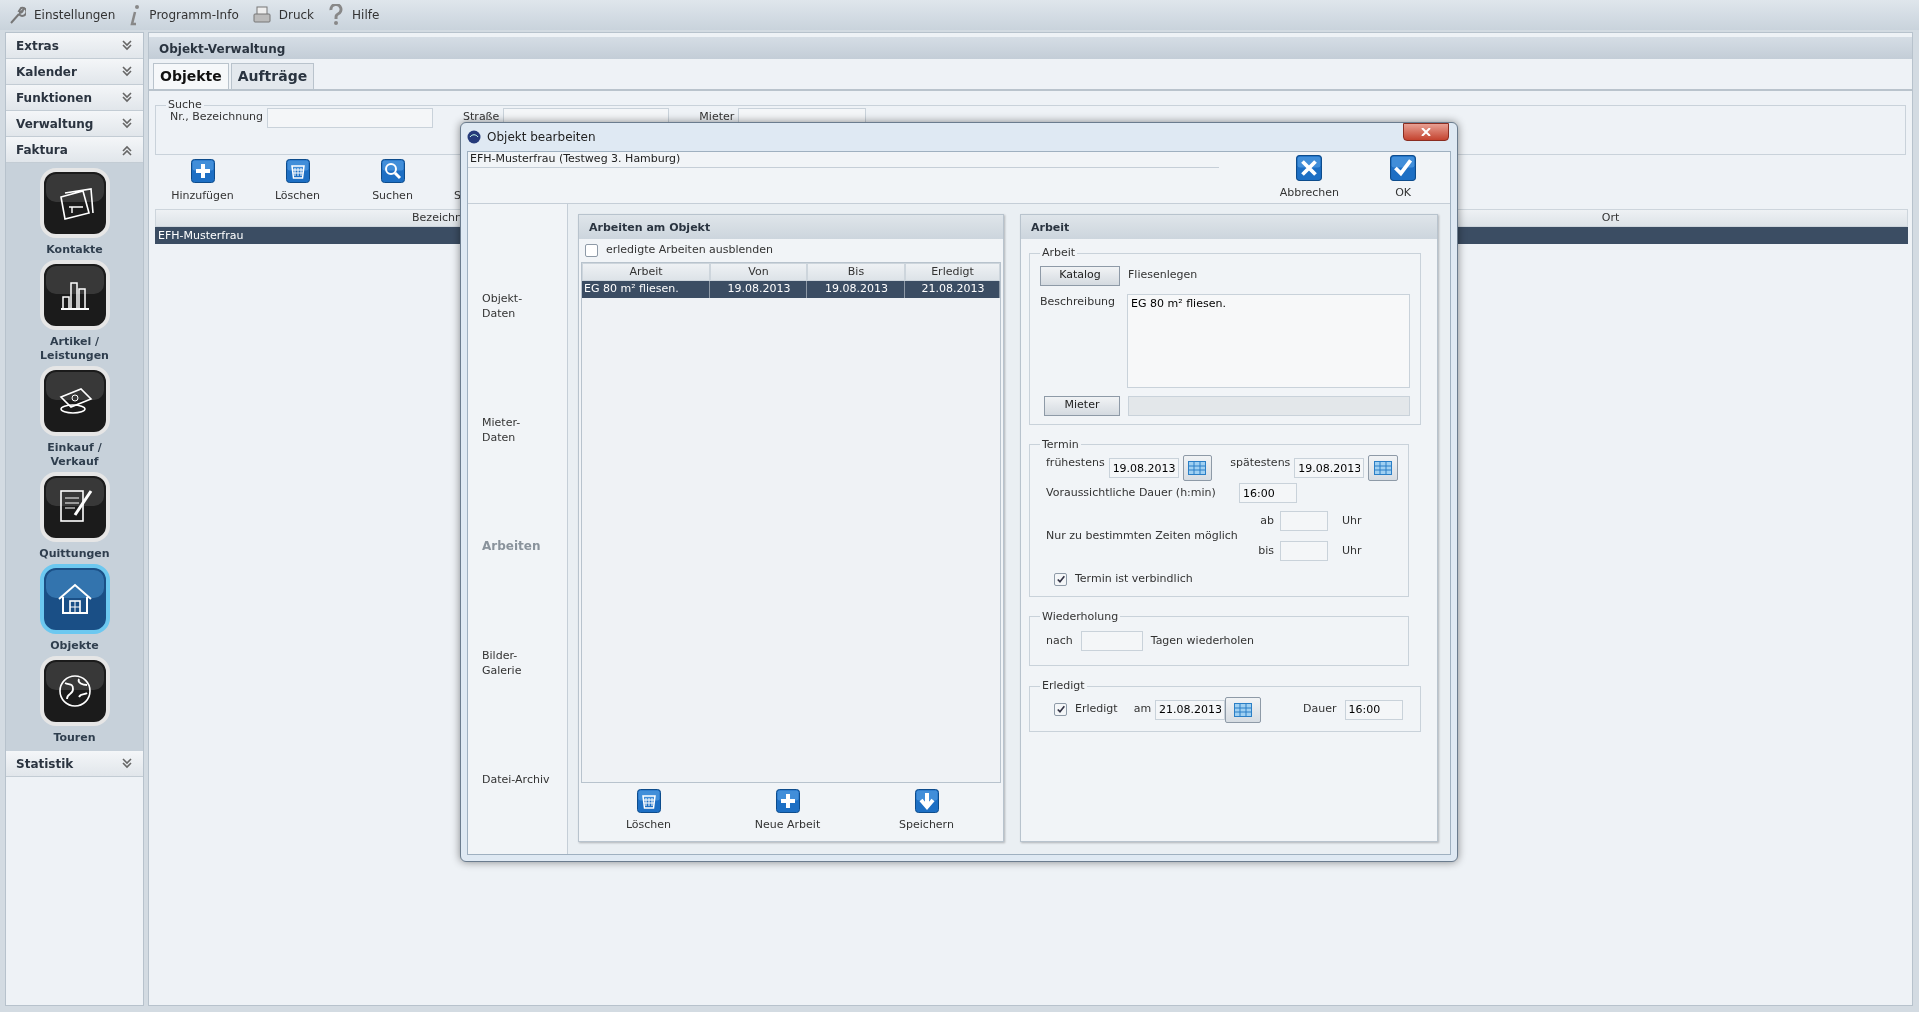 This screenshot has width=1919, height=1012. I want to click on checkbox-label: erledigte Arbeiten ausblenden, so click(690, 250).